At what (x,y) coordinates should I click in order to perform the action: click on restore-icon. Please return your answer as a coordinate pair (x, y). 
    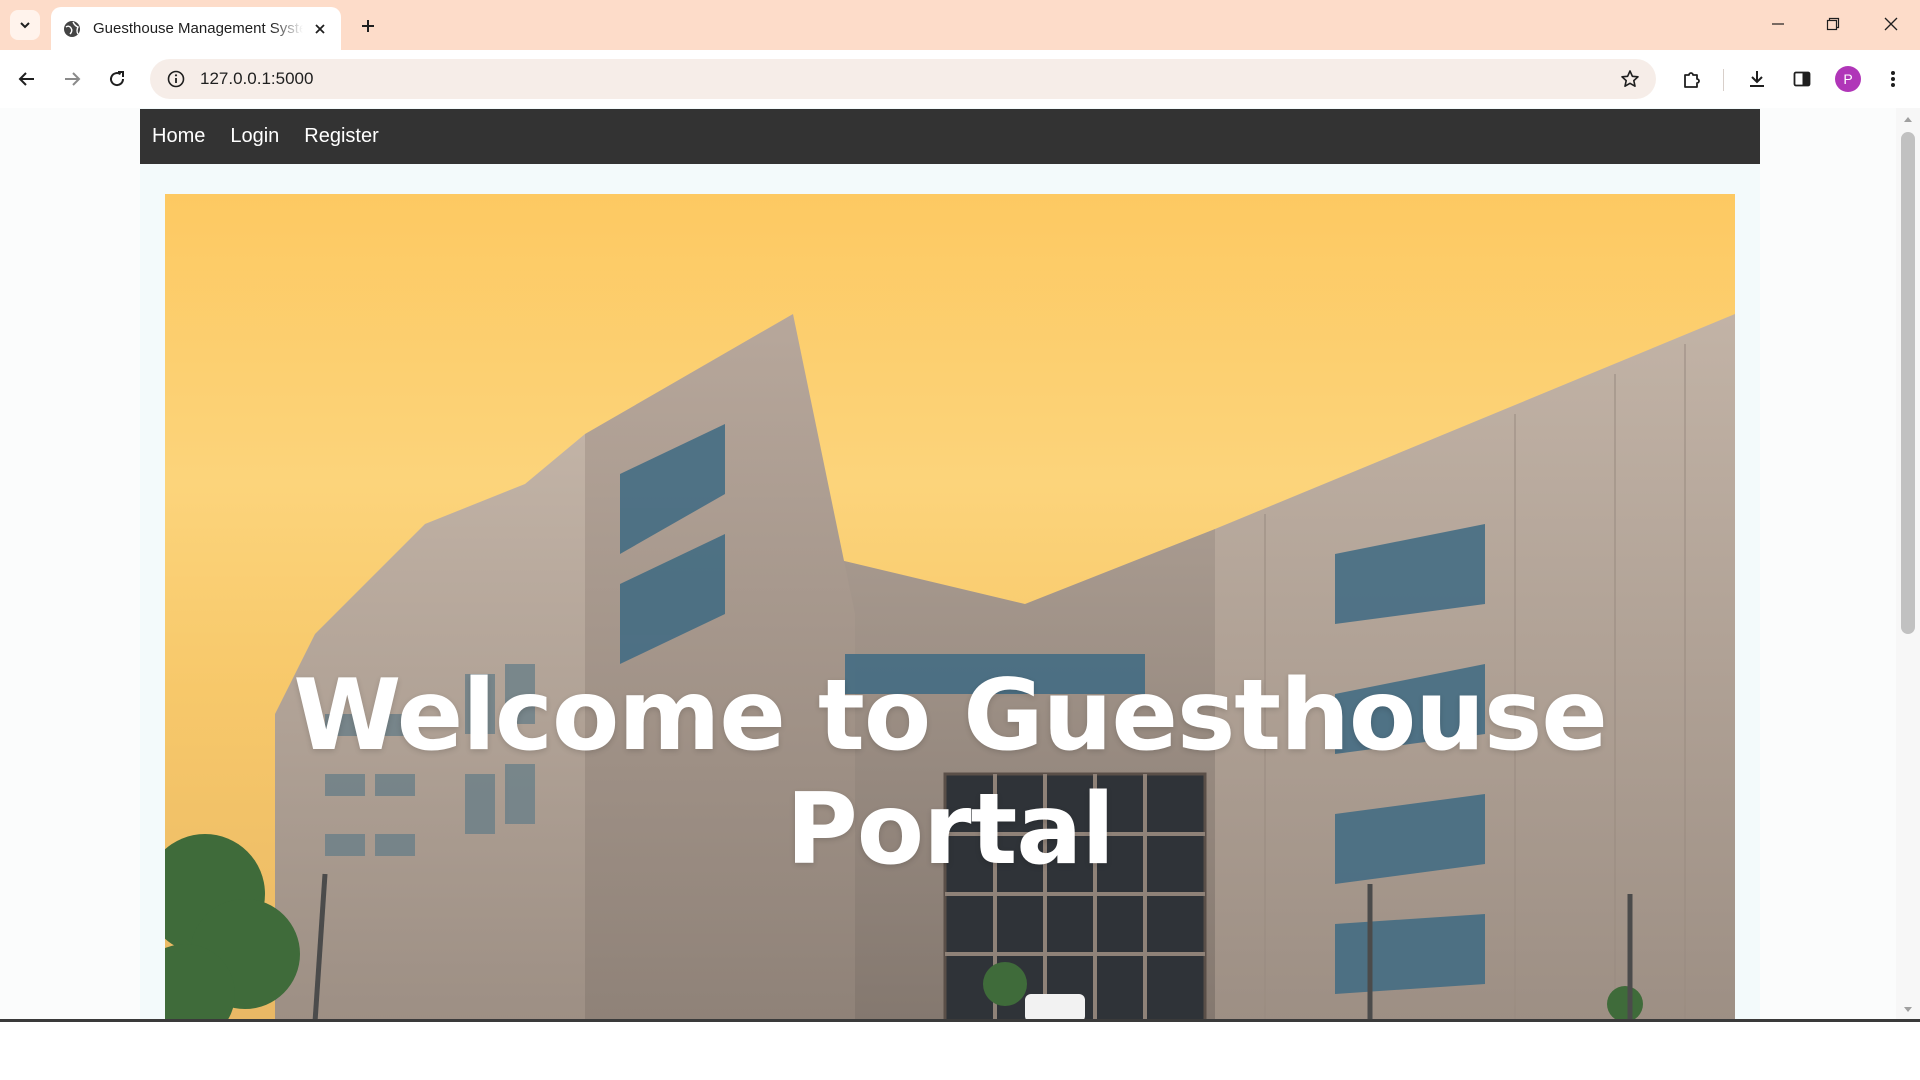
    Looking at the image, I should click on (1833, 24).